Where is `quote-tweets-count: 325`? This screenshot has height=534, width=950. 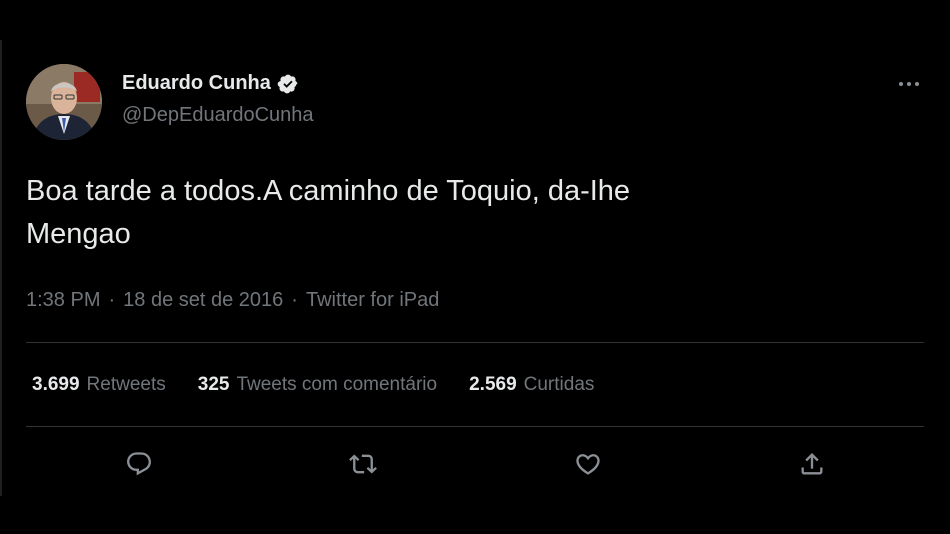 quote-tweets-count: 325 is located at coordinates (213, 384).